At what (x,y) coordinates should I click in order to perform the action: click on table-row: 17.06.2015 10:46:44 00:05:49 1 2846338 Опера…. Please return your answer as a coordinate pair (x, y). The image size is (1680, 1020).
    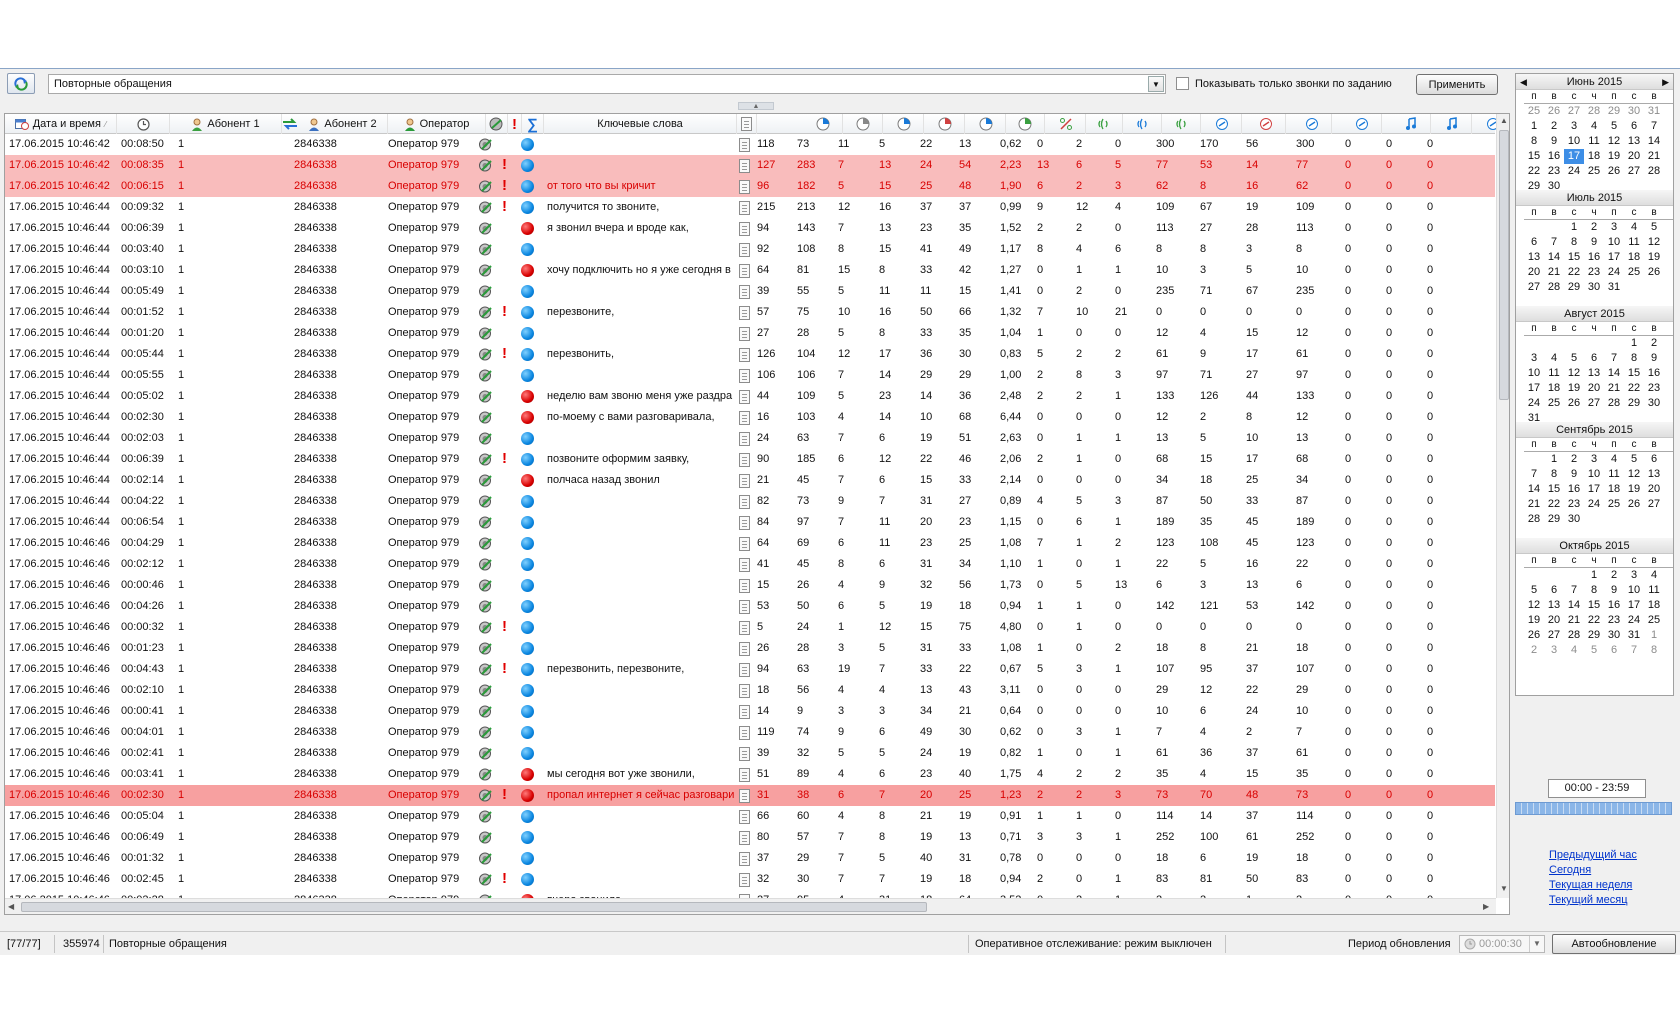
    Looking at the image, I should click on (750, 291).